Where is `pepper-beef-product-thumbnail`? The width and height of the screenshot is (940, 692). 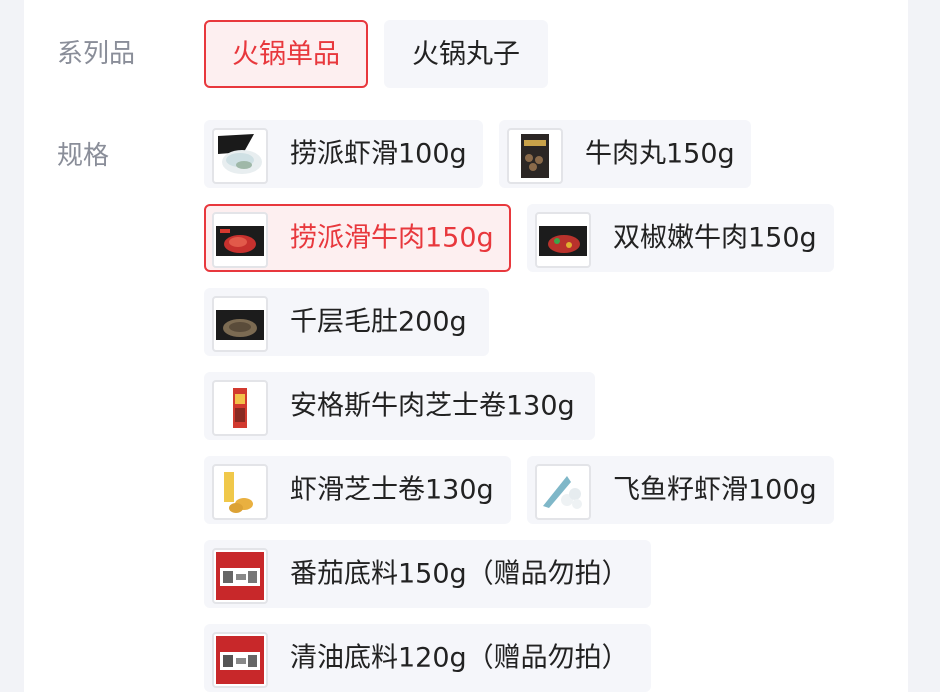 pepper-beef-product-thumbnail is located at coordinates (563, 240).